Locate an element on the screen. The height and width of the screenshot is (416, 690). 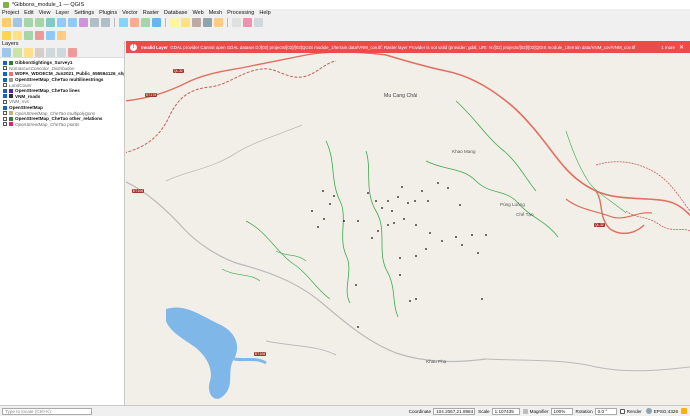
menu-layer: Layer is located at coordinates (62, 13).